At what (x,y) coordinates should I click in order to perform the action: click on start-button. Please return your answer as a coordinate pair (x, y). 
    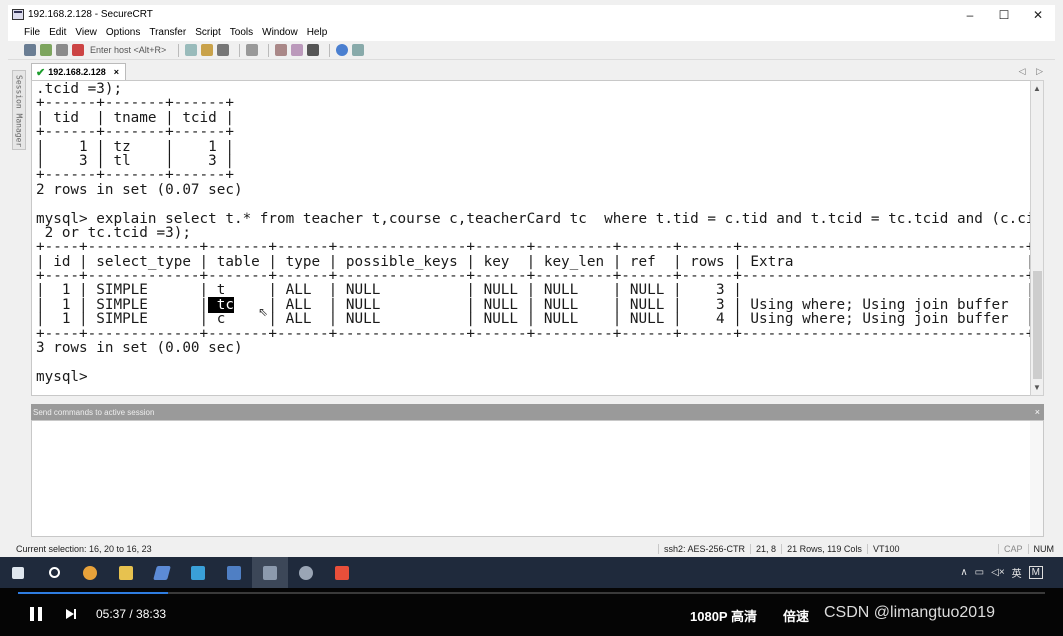
    Looking at the image, I should click on (18, 572).